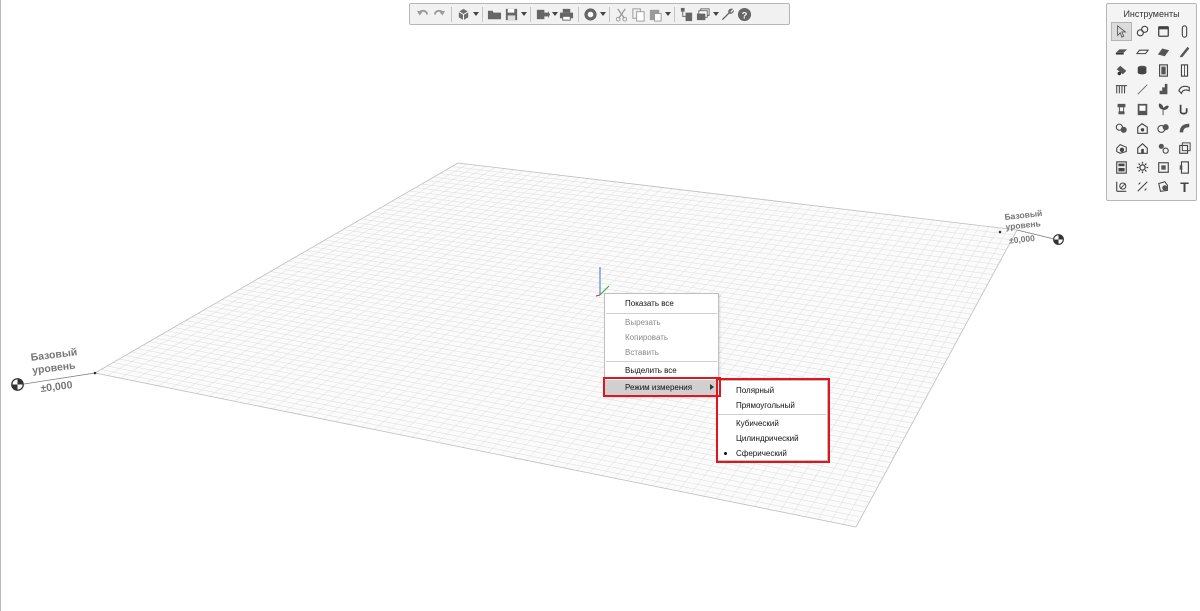 The width and height of the screenshot is (1200, 611). Describe the element at coordinates (1184, 109) in the screenshot. I see `pipe-icon` at that location.